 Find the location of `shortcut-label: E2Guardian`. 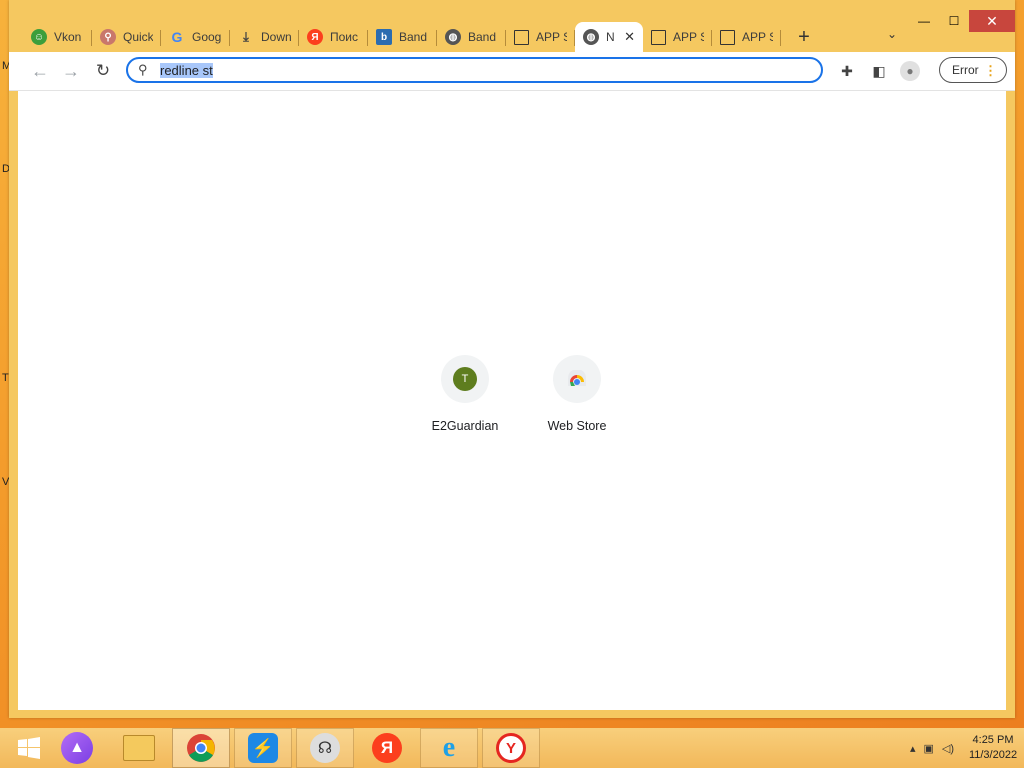

shortcut-label: E2Guardian is located at coordinates (465, 426).